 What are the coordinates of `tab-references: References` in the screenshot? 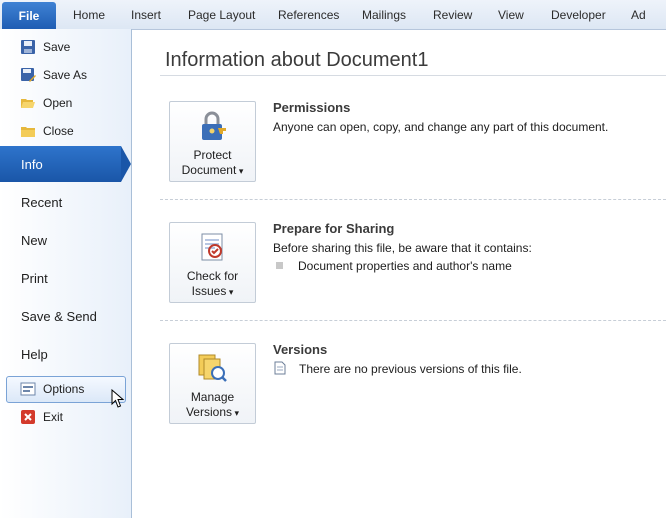 It's located at (308, 15).